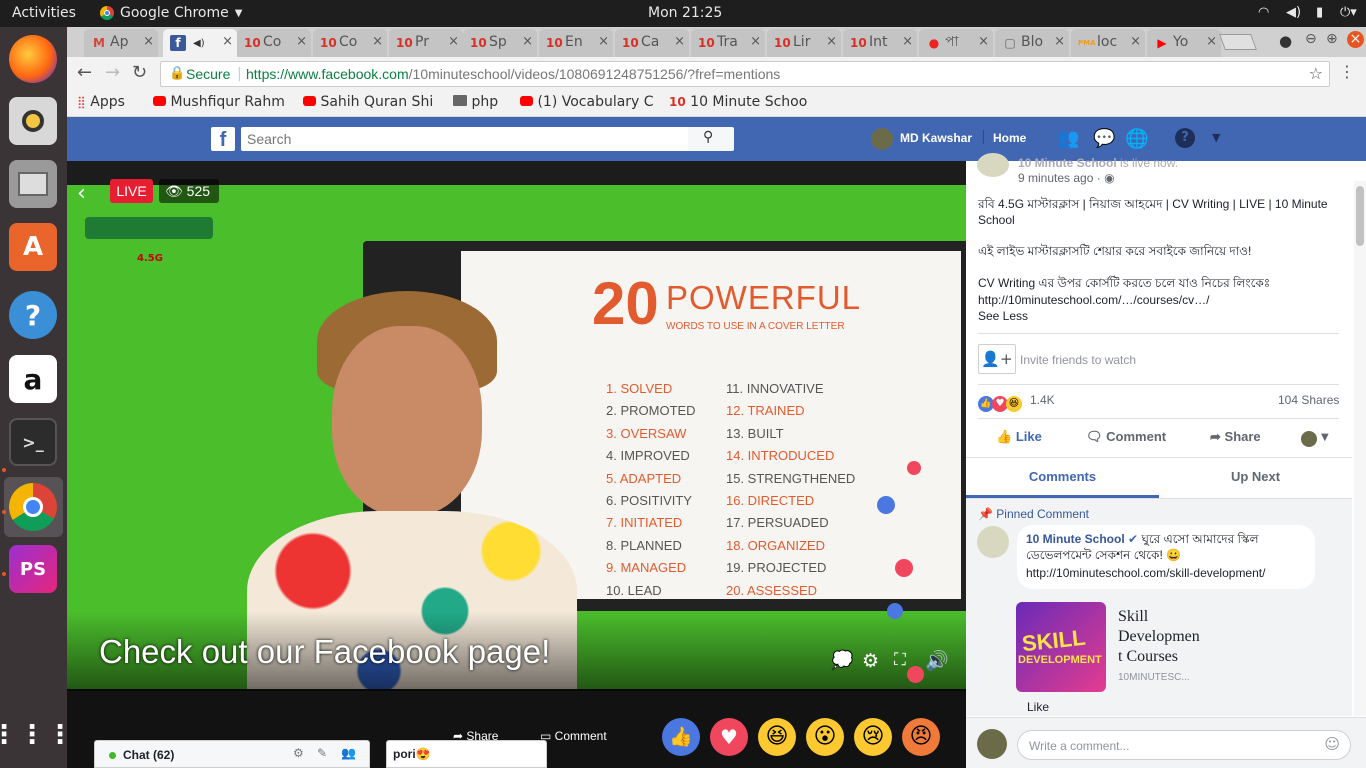  Describe the element at coordinates (1032, 43) in the screenshot. I see `tab: ▢ Blo ×` at that location.